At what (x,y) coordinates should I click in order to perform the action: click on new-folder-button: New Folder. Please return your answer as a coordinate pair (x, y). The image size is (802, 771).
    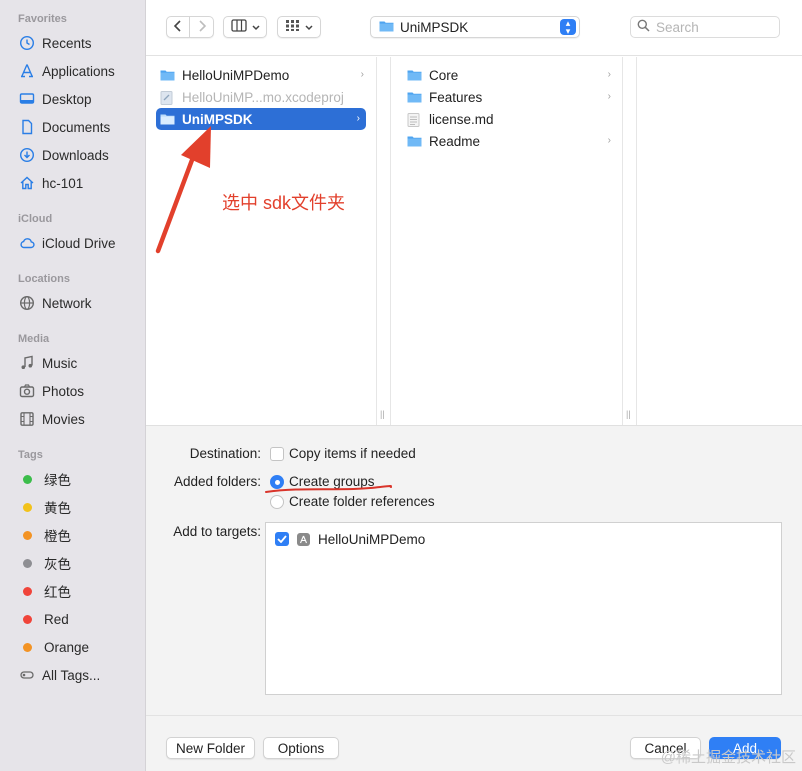
    Looking at the image, I should click on (210, 748).